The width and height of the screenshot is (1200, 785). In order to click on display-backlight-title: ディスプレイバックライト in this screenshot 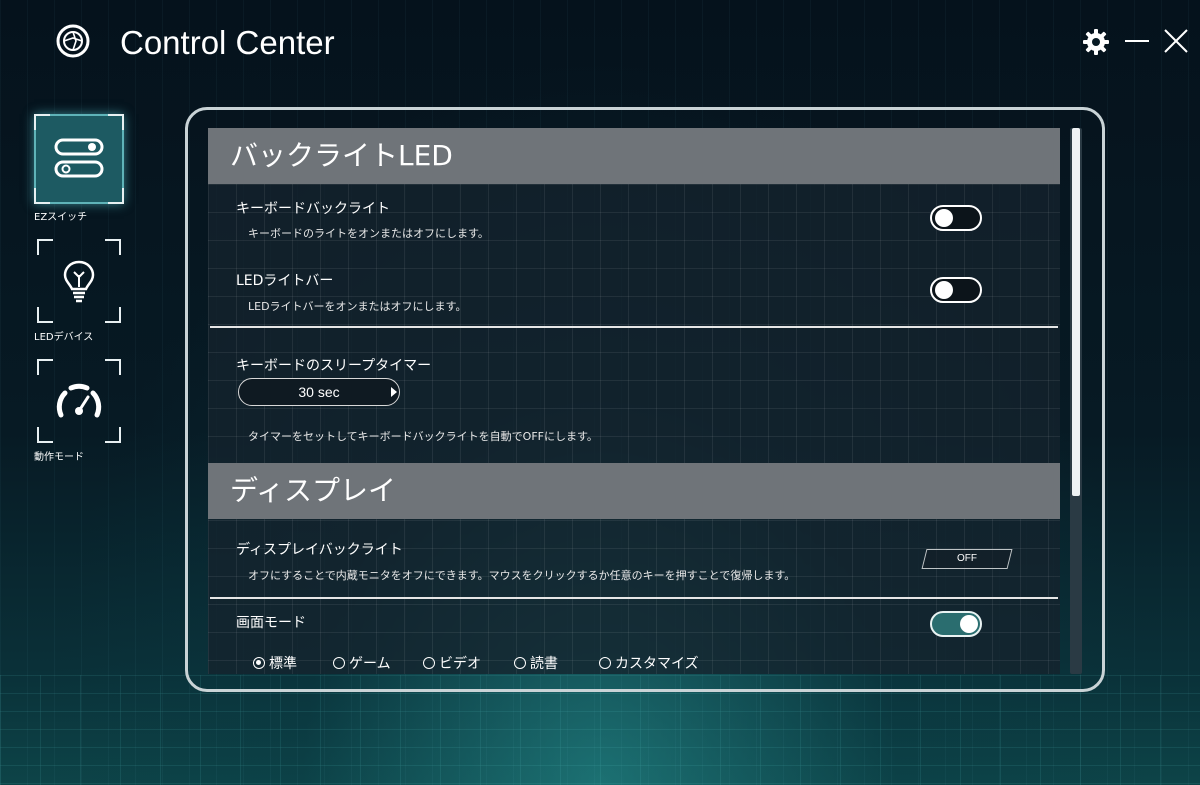, I will do `click(319, 550)`.